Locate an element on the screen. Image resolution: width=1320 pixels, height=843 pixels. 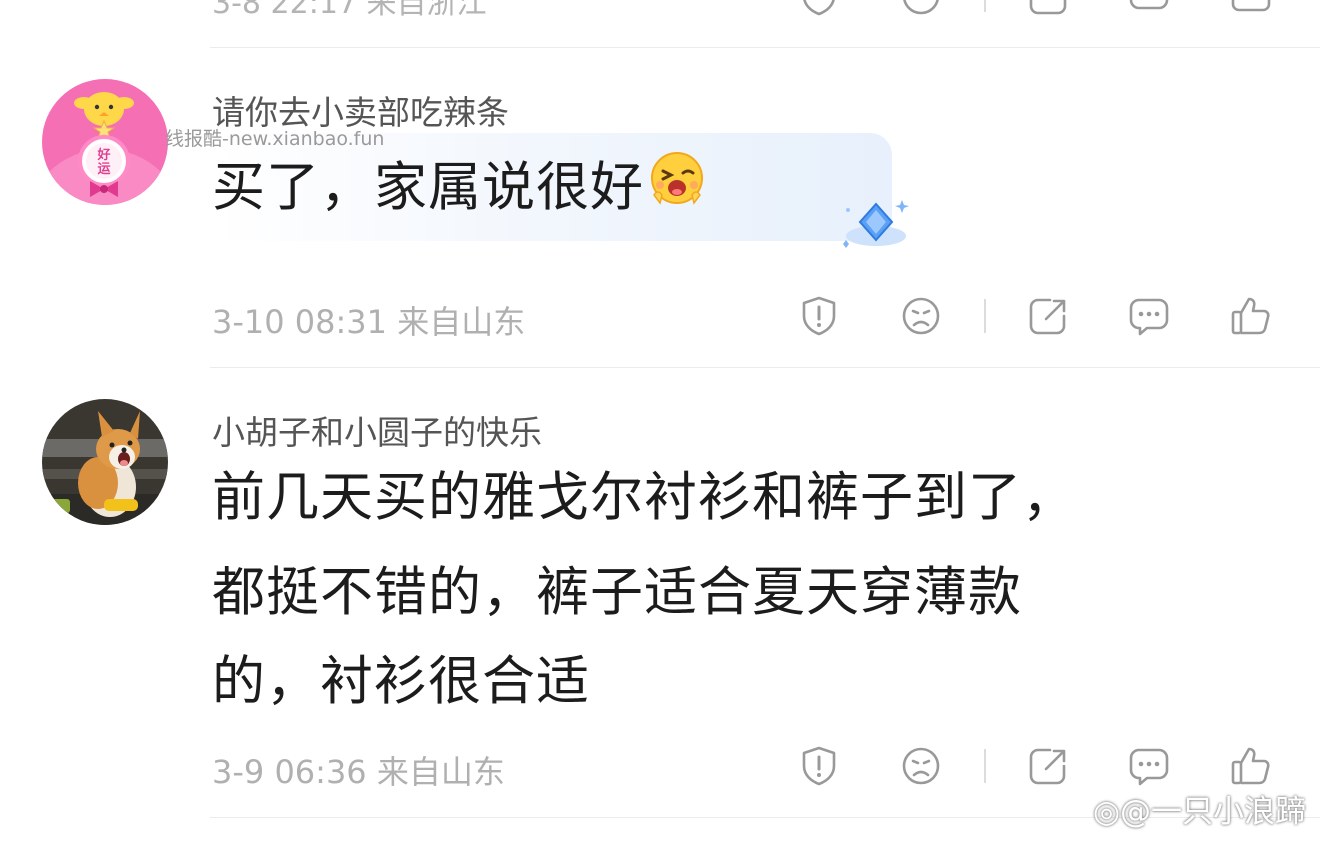
comment-text-line: 的，衬衫很合适 is located at coordinates (401, 681).